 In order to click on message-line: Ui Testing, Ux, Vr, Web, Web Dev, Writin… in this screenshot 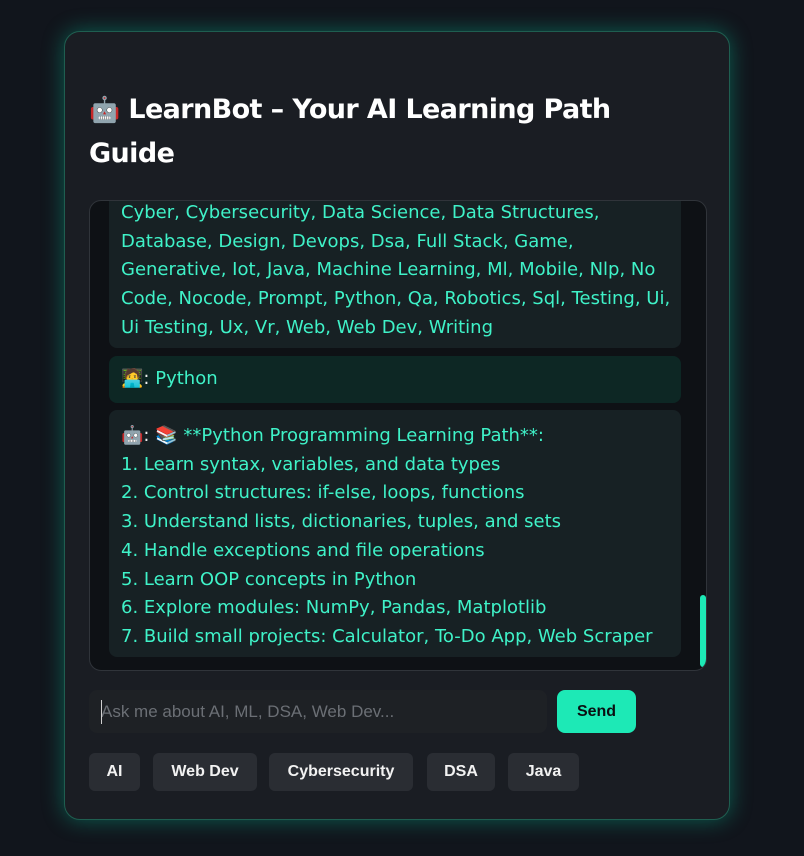, I will do `click(307, 327)`.